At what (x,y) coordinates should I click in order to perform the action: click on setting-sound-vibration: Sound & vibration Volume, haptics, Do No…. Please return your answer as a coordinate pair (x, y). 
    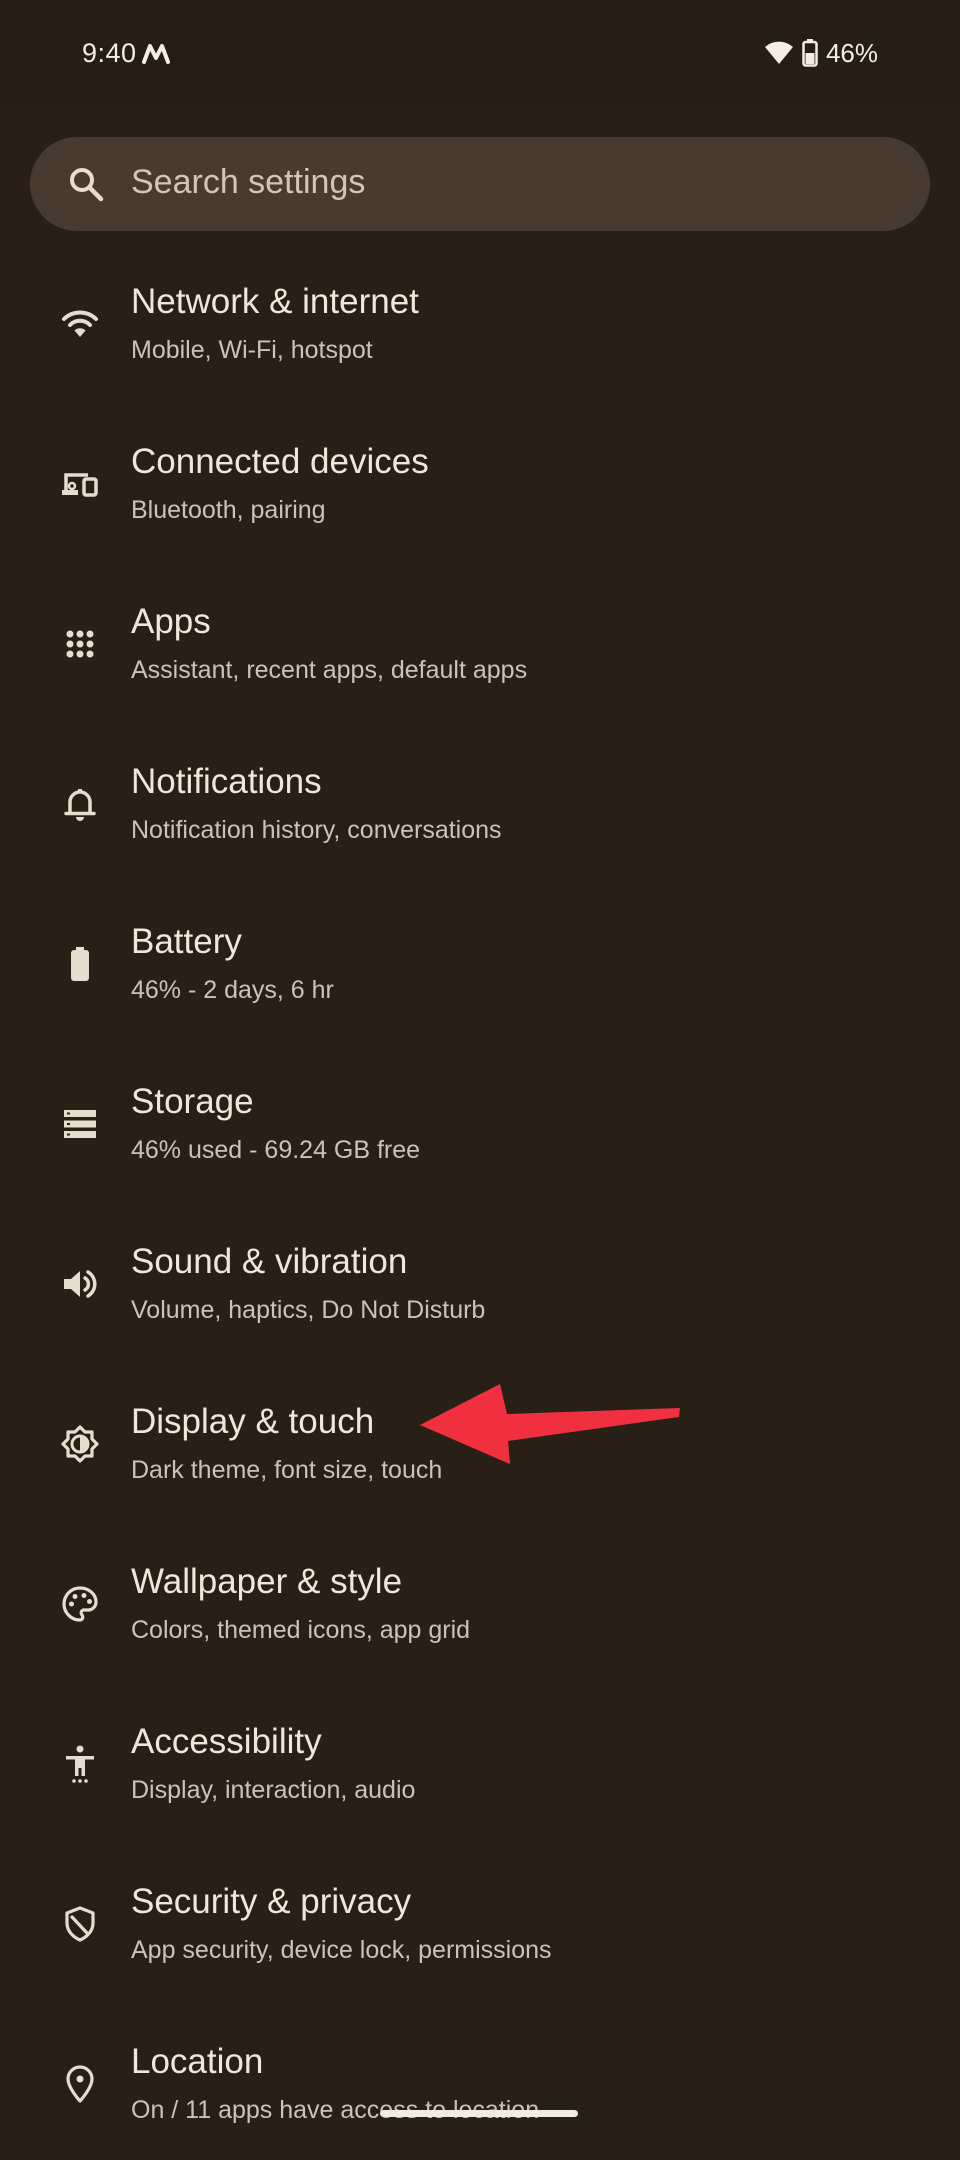
    Looking at the image, I should click on (480, 1280).